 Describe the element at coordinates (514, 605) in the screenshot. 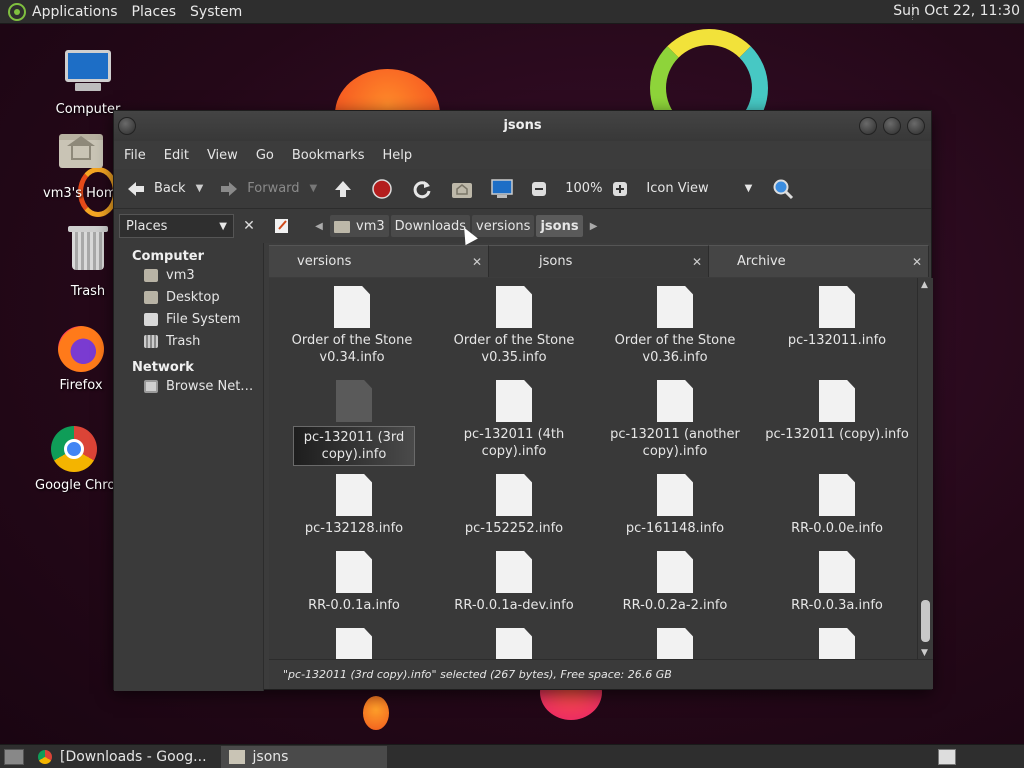

I see `file-name: RR-0.0.1a-dev.info` at that location.